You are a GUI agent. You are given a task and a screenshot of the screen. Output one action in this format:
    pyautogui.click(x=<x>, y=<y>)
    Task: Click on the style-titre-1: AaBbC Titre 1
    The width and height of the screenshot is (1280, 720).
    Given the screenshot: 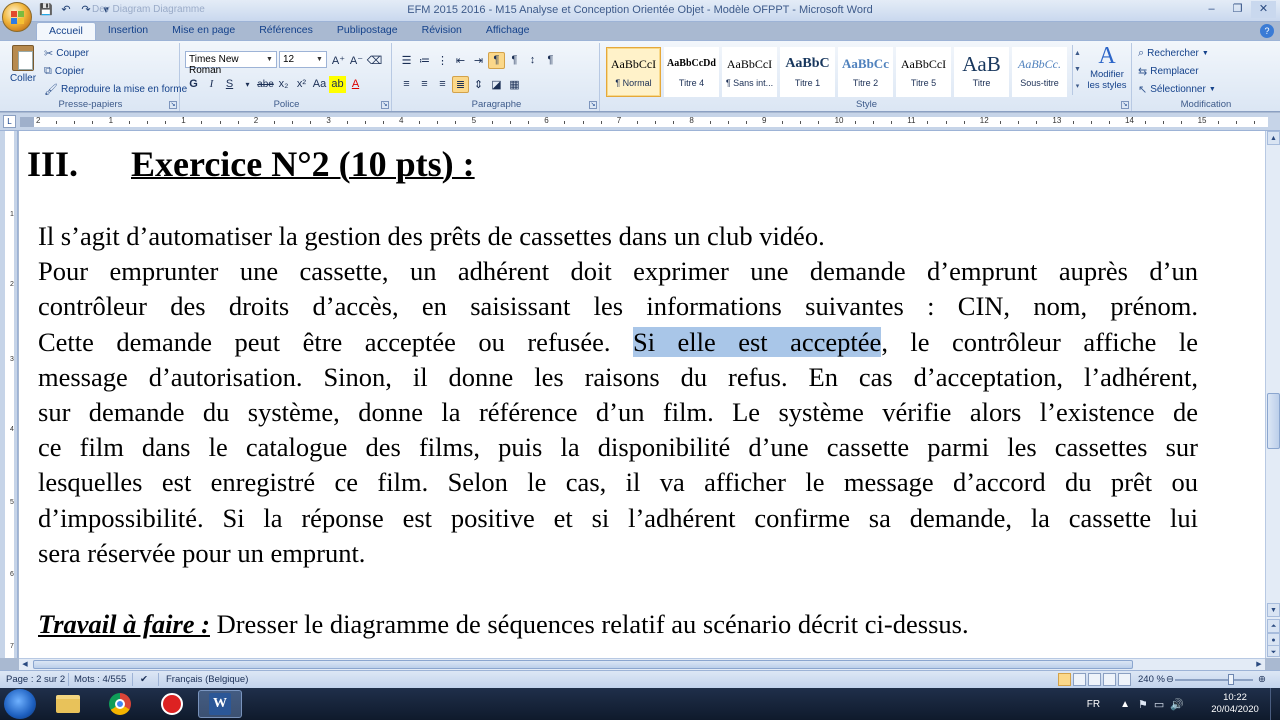 What is the action you would take?
    pyautogui.click(x=807, y=72)
    